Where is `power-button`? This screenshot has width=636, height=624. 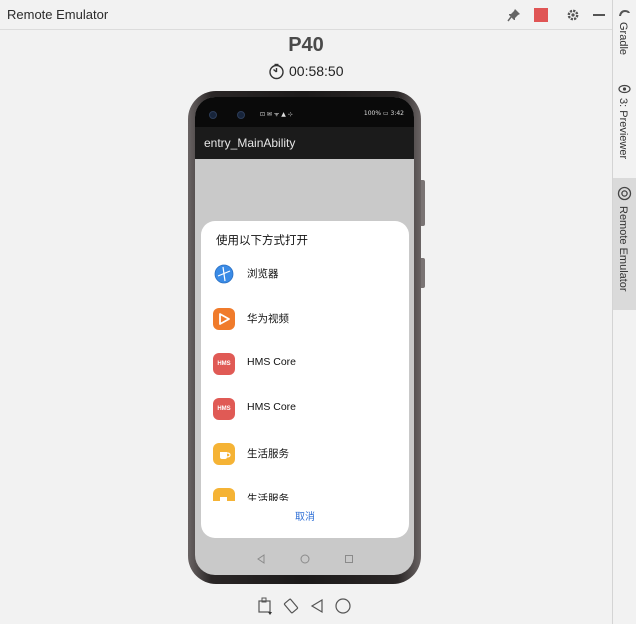 power-button is located at coordinates (423, 273).